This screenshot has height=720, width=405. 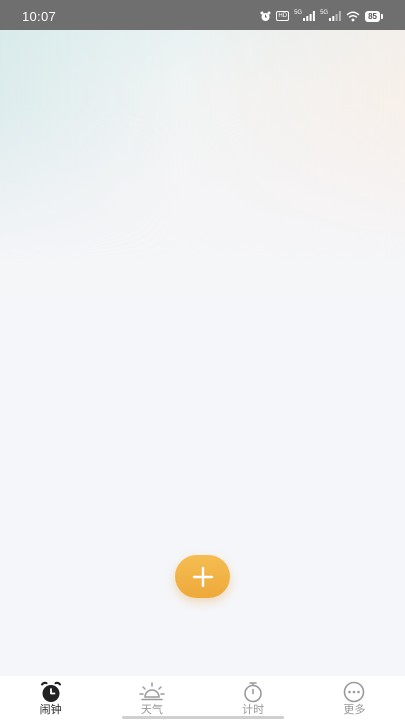 What do you see at coordinates (354, 709) in the screenshot?
I see `tab-label: 更多` at bounding box center [354, 709].